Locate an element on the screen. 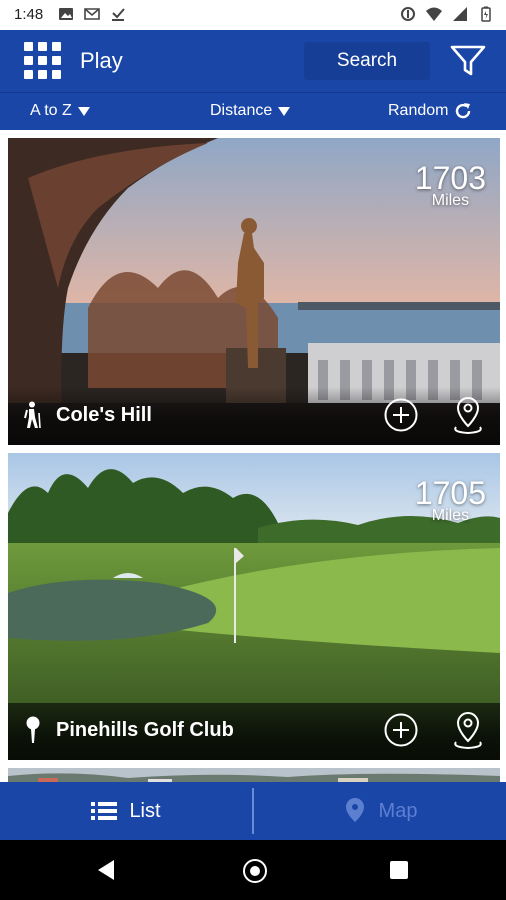  sort-a-to-z: A to Z is located at coordinates (60, 111).